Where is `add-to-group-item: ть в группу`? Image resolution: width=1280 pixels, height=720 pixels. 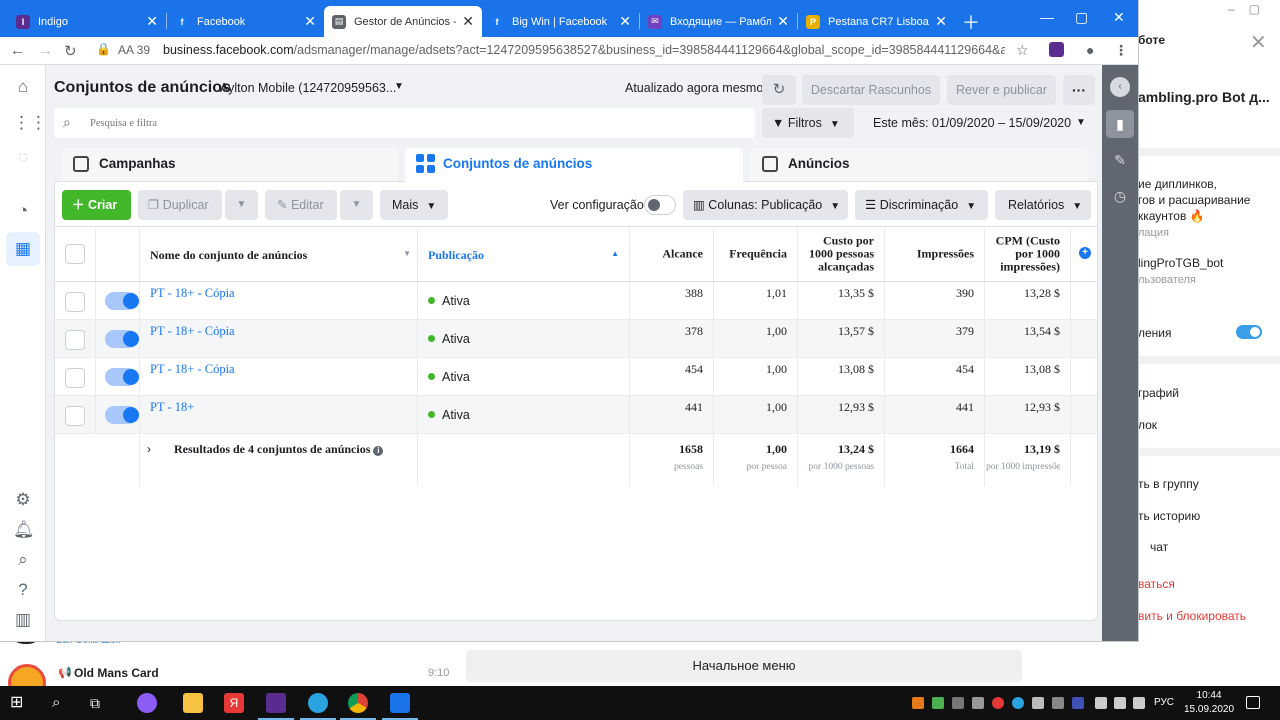 add-to-group-item: ть в группу is located at coordinates (1168, 484).